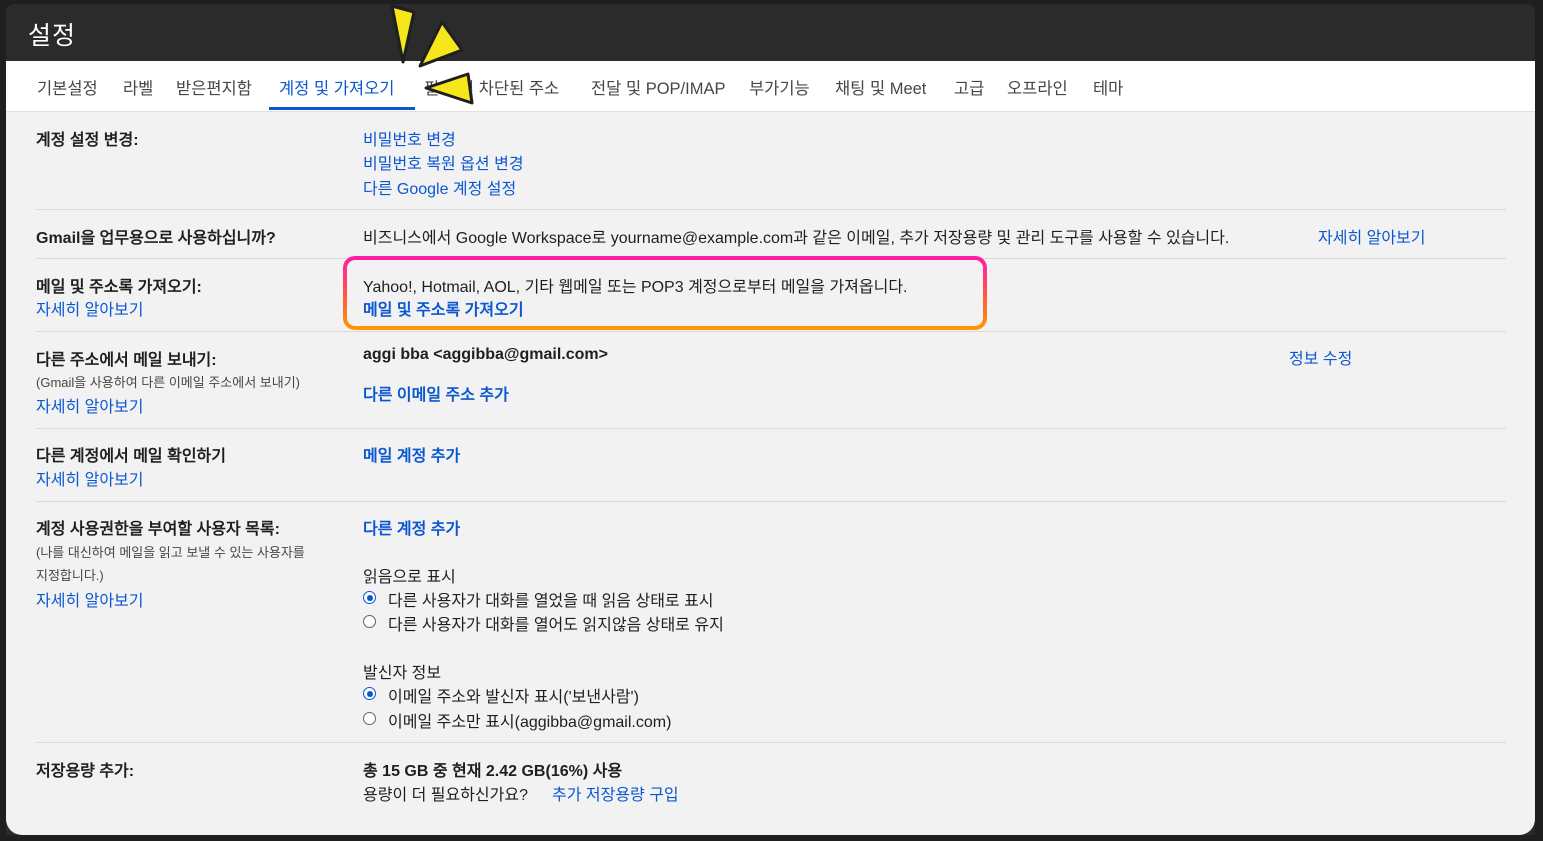  I want to click on storage-label: 저장용량 추가:, so click(85, 771).